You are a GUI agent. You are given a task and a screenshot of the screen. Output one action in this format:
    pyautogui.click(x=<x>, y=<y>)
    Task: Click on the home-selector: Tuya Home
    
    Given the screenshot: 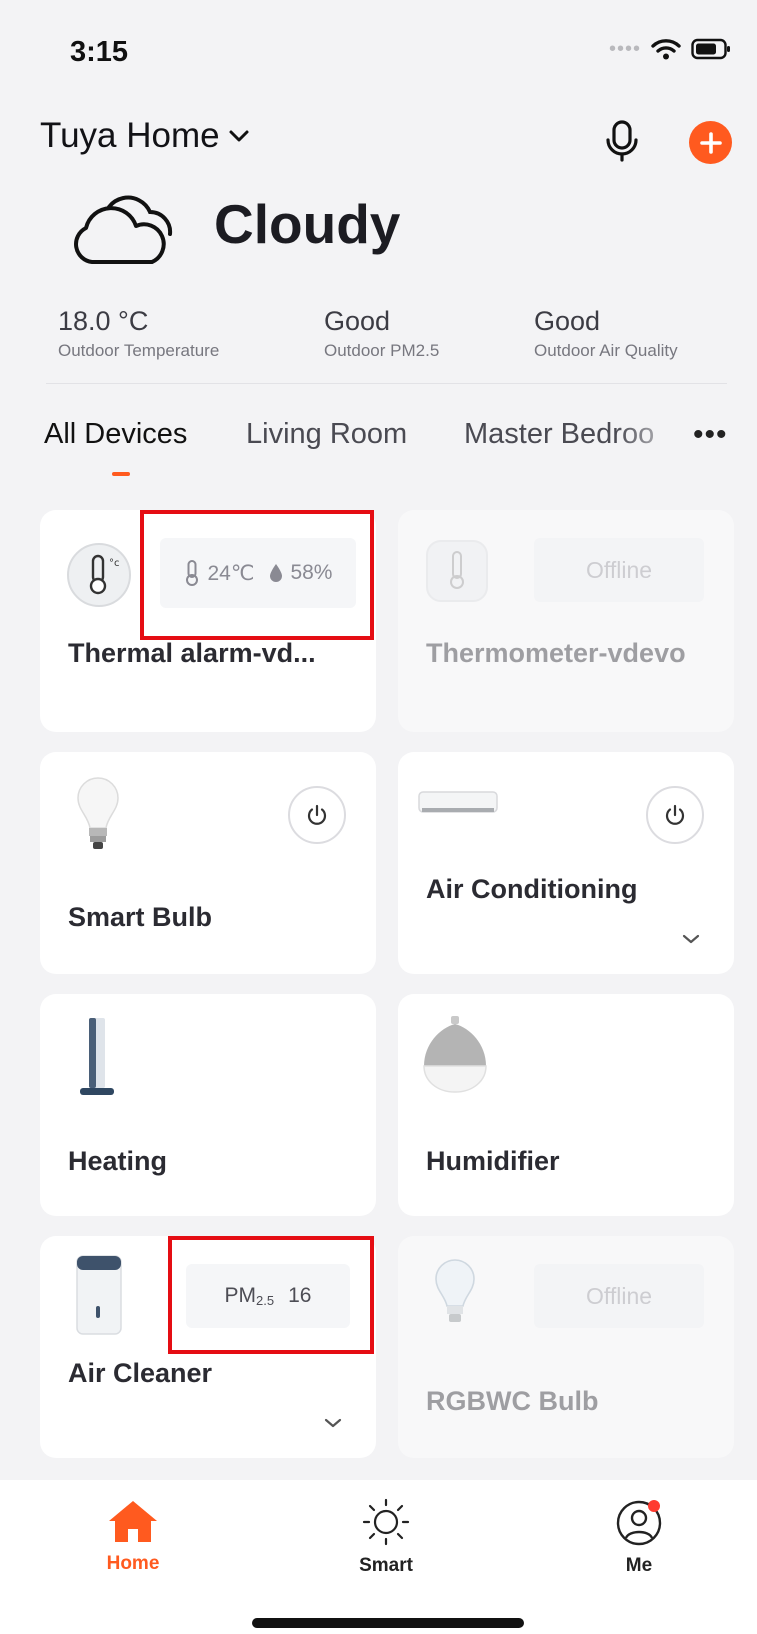 What is the action you would take?
    pyautogui.click(x=145, y=136)
    